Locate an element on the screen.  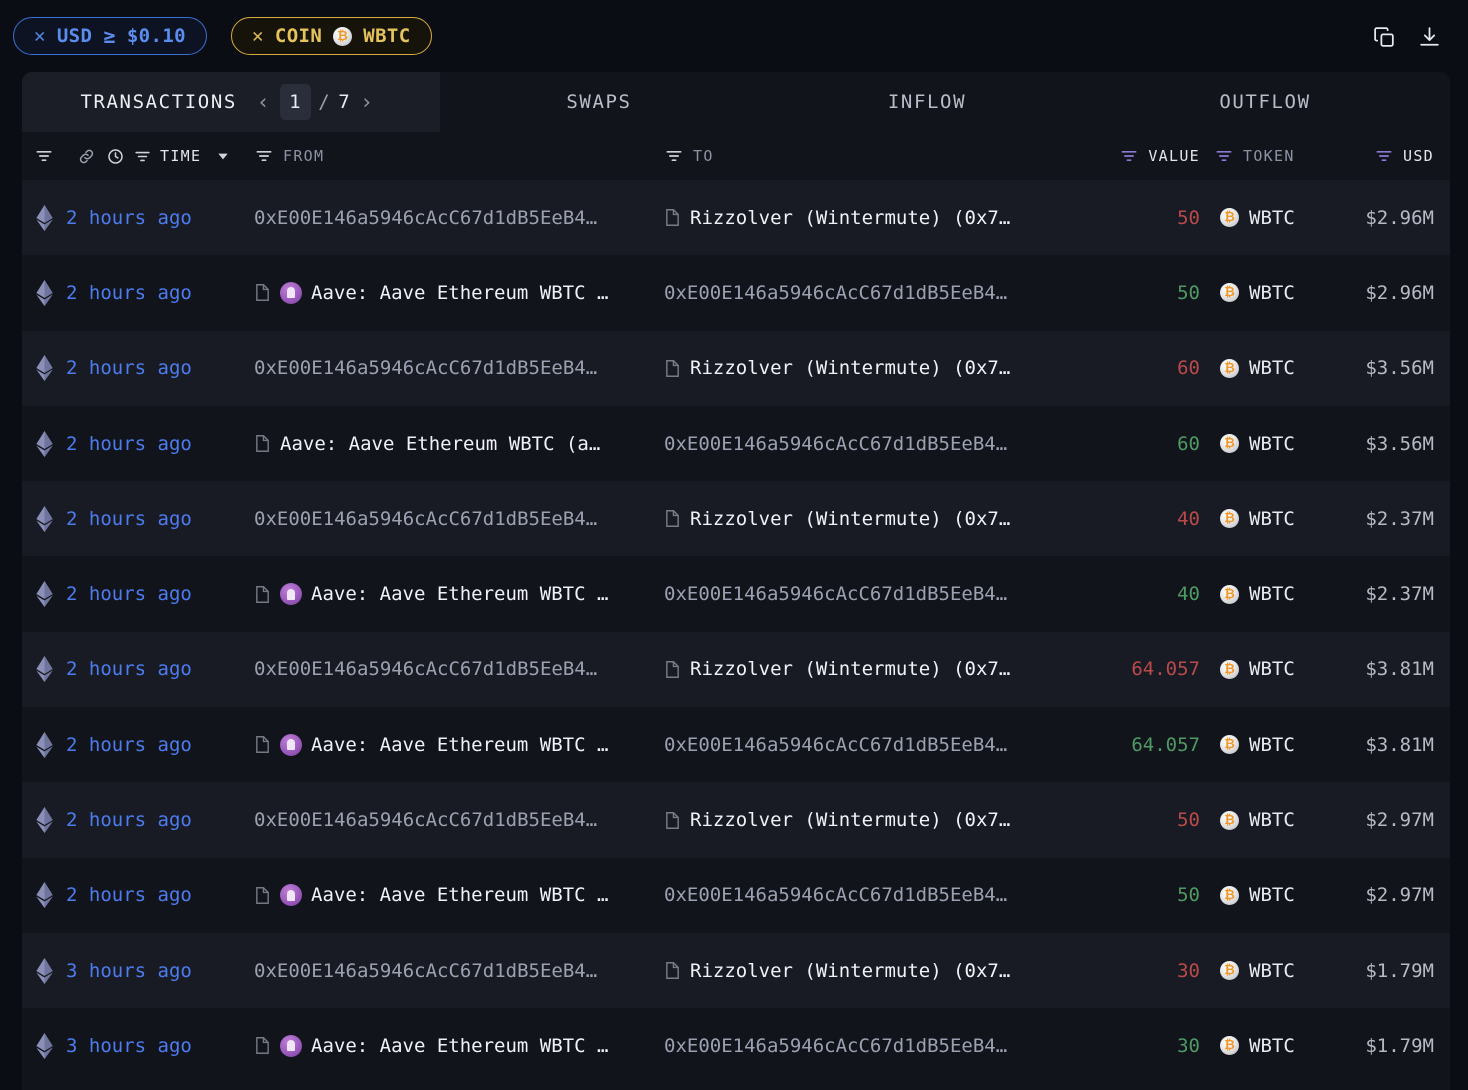
pagination-prev-button: ‹ is located at coordinates (264, 102).